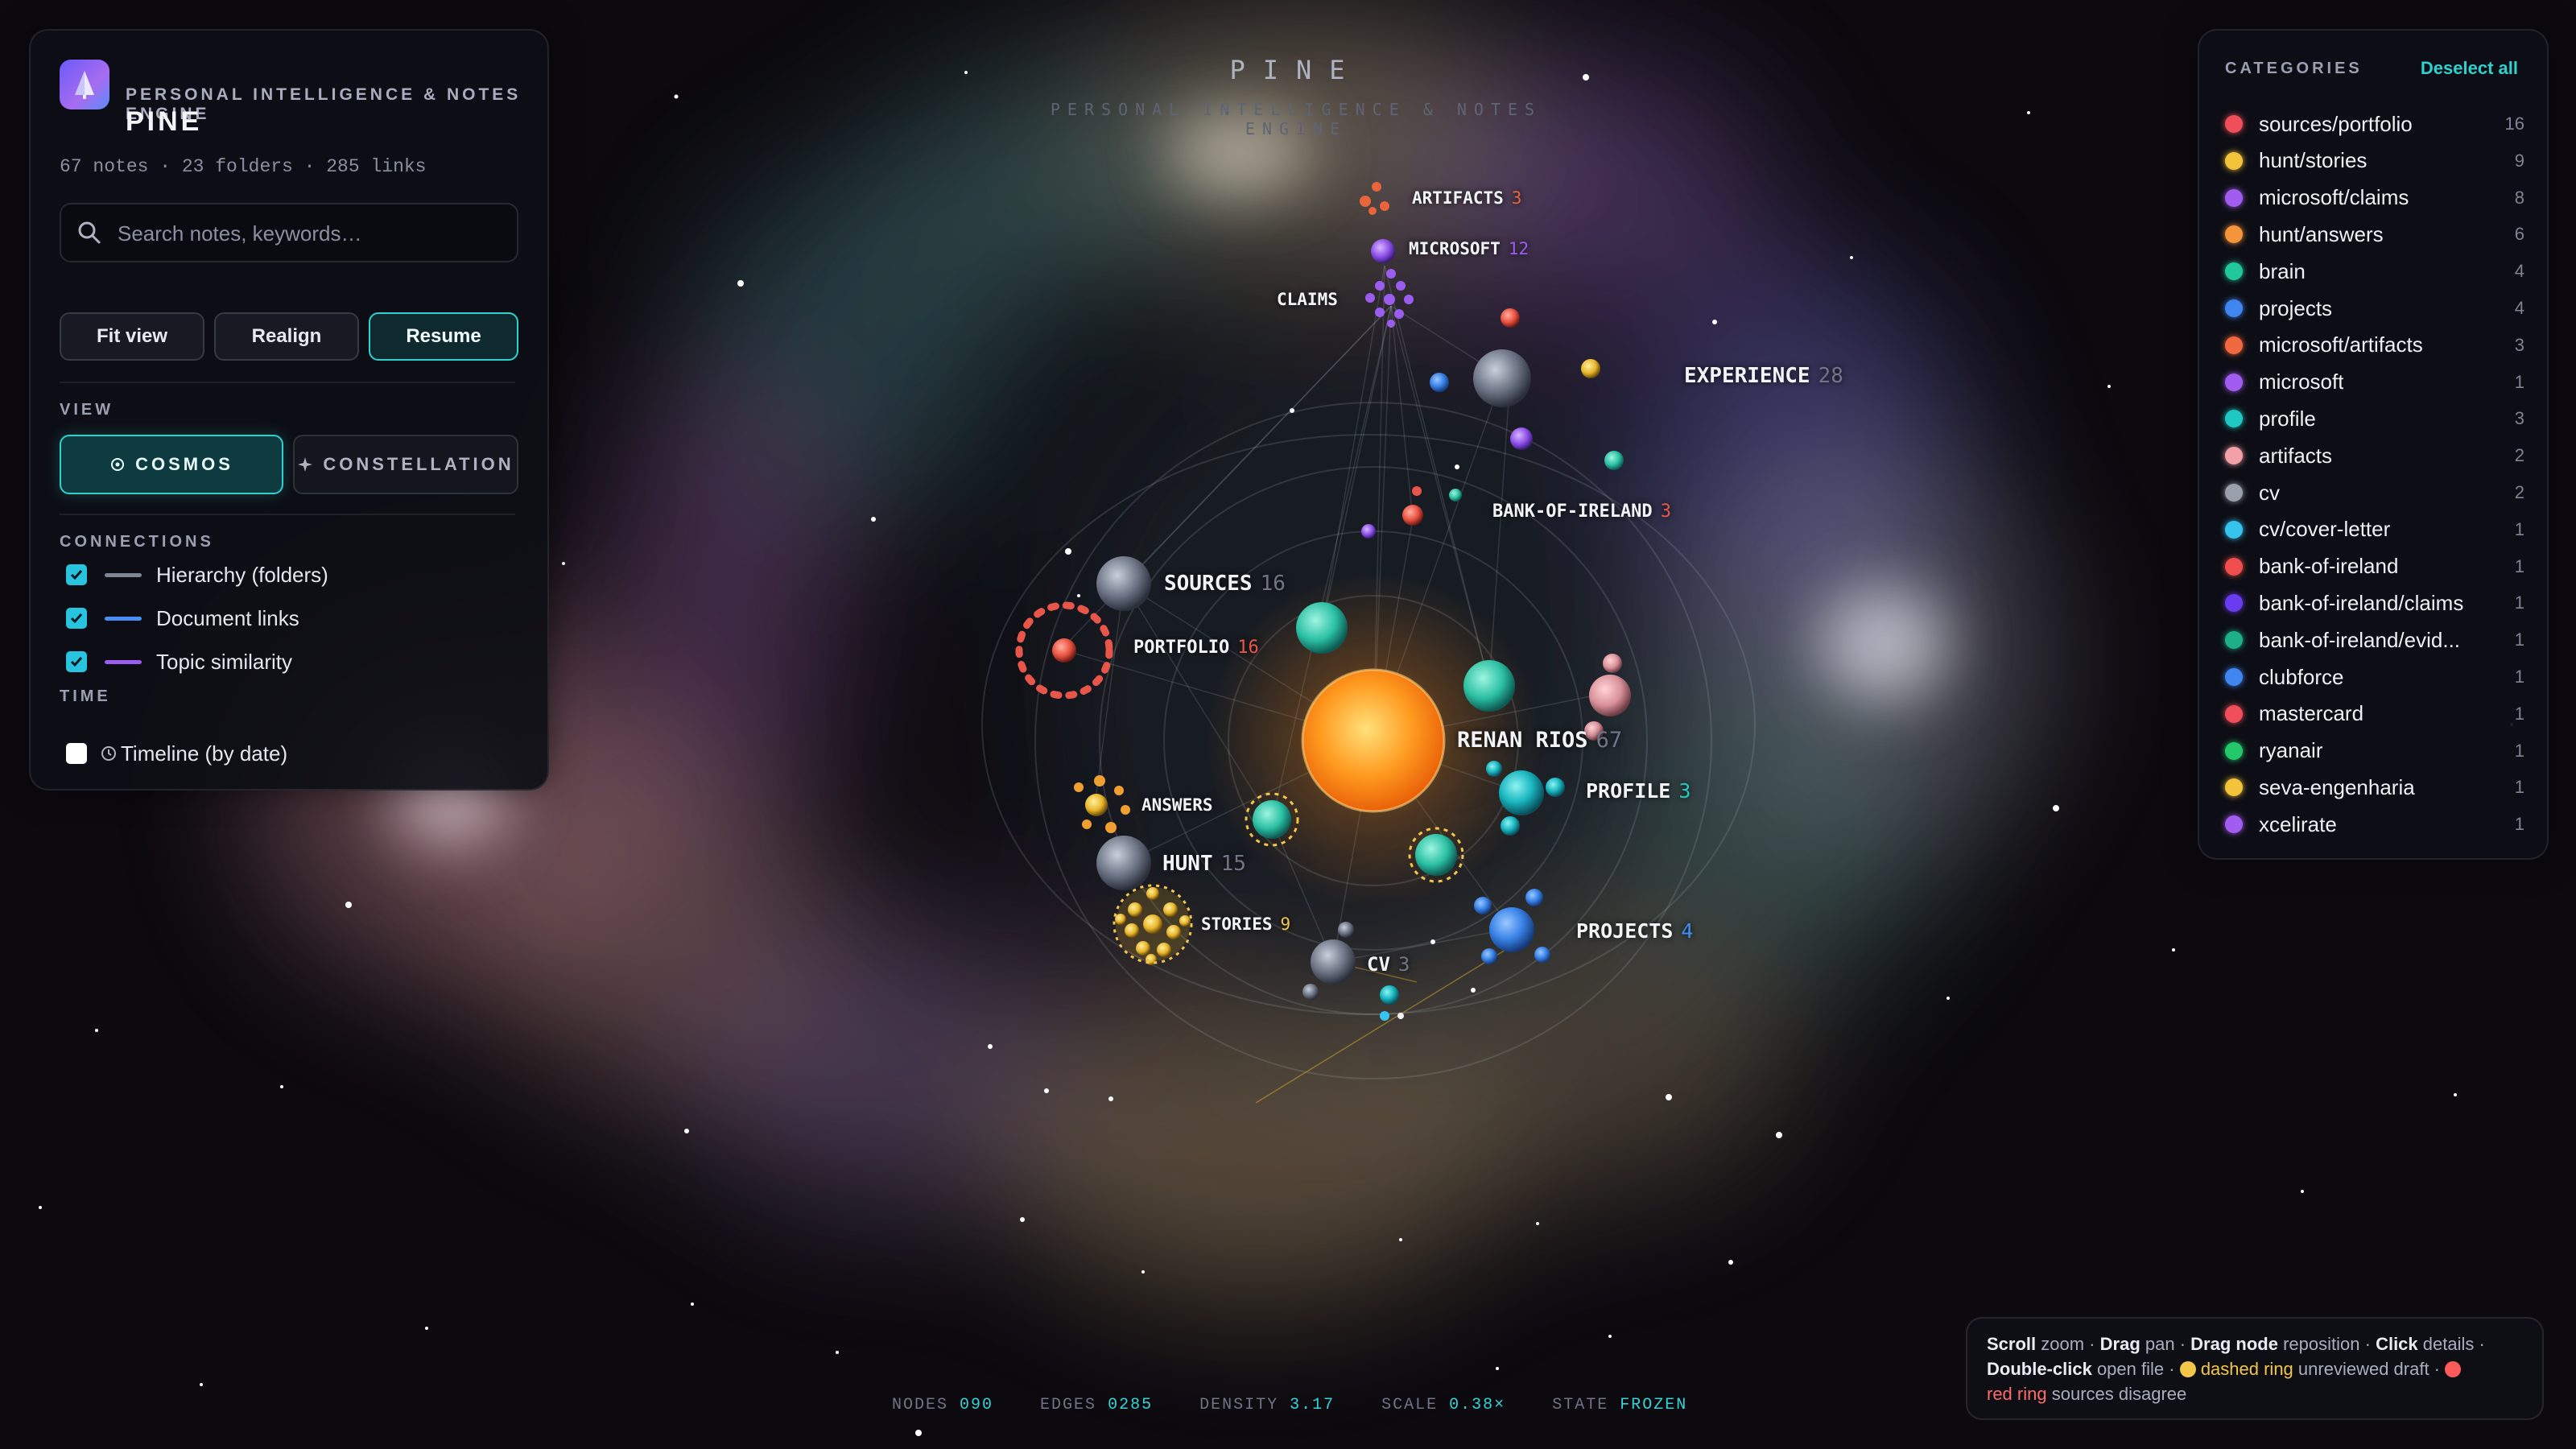 The height and width of the screenshot is (1449, 2576). What do you see at coordinates (2321, 233) in the screenshot?
I see `category-name: hunt/answers` at bounding box center [2321, 233].